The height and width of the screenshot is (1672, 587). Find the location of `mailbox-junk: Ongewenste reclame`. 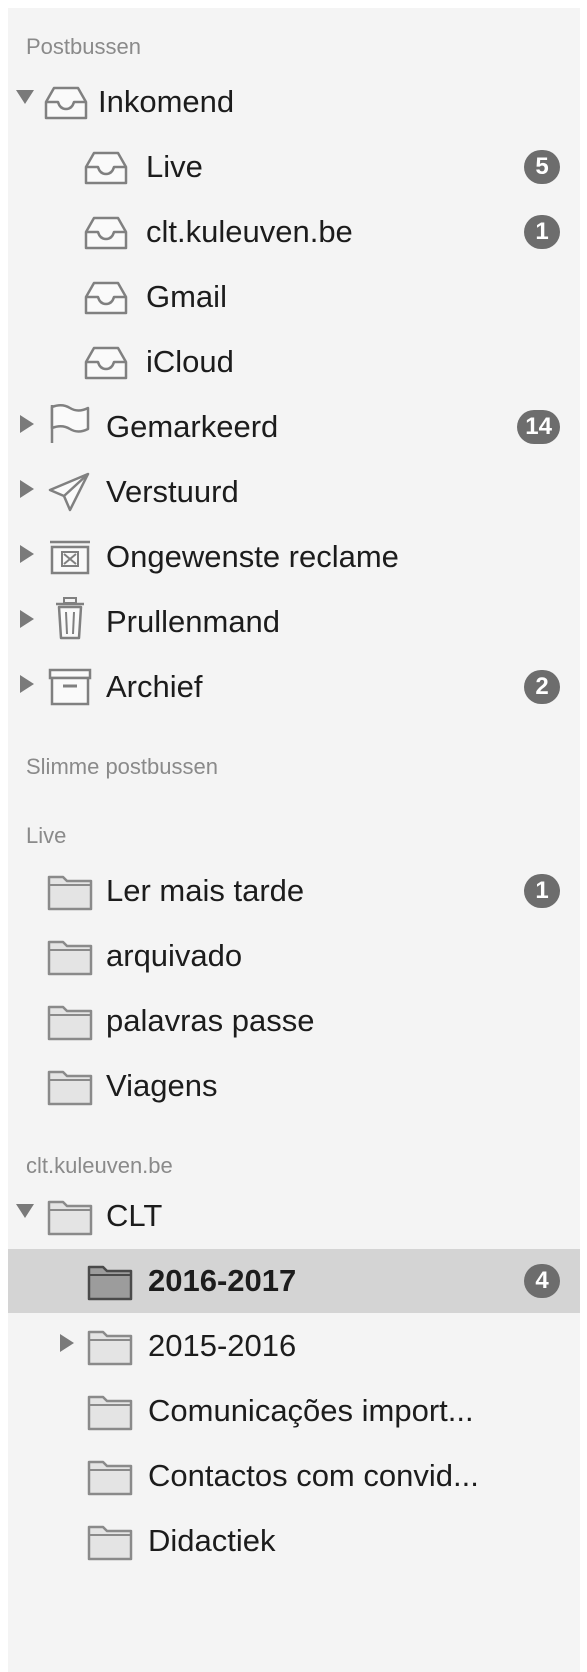

mailbox-junk: Ongewenste reclame is located at coordinates (294, 557).